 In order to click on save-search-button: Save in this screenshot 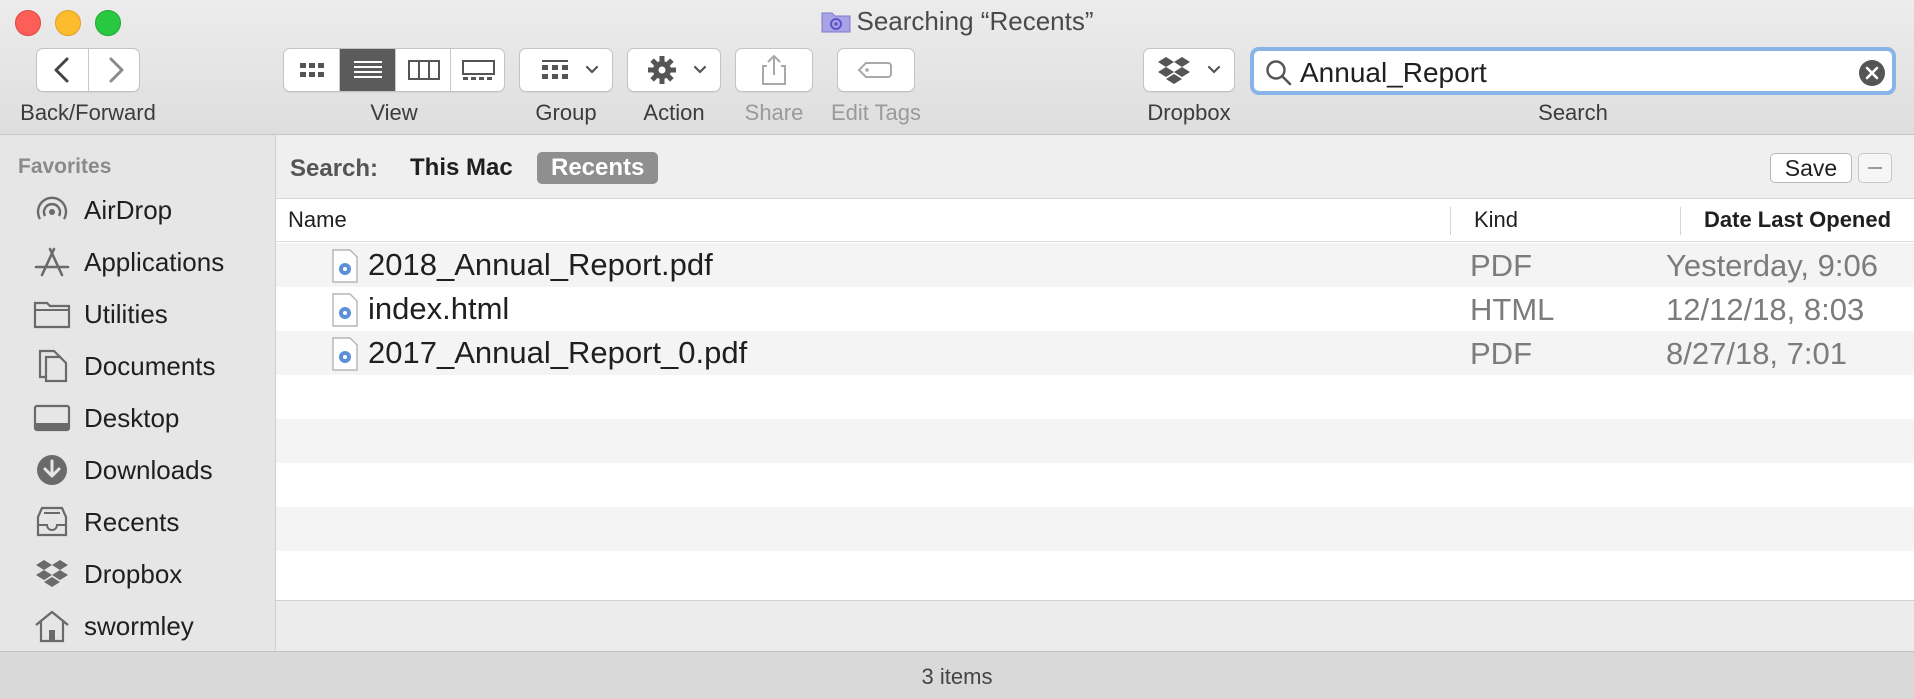, I will do `click(1811, 168)`.